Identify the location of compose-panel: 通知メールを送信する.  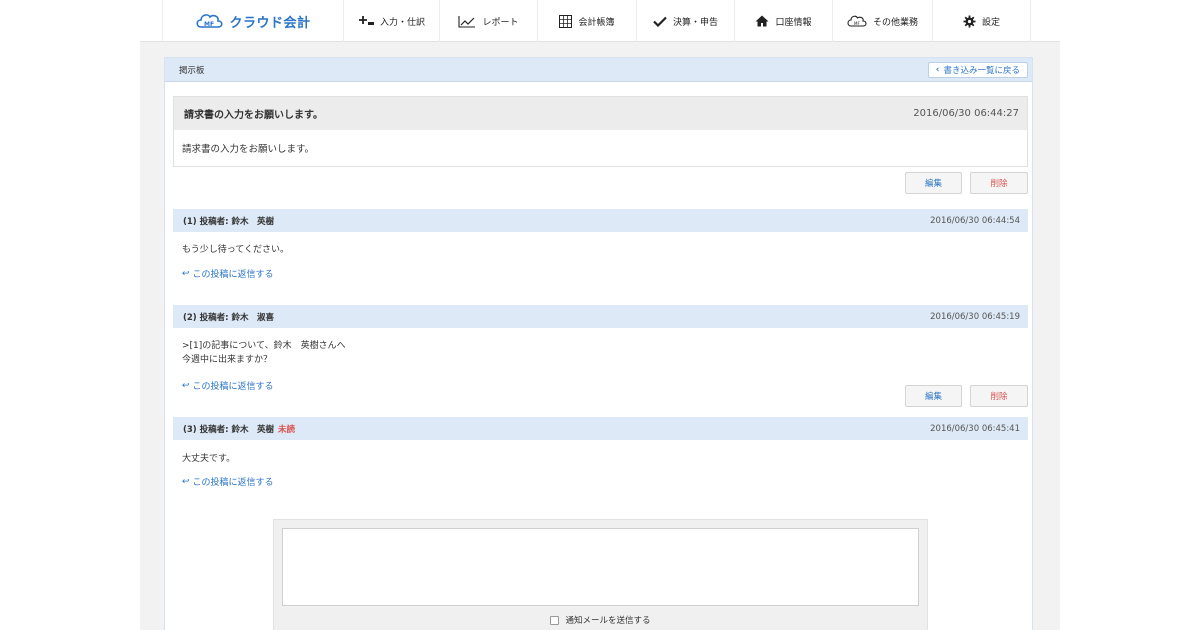
(600, 574).